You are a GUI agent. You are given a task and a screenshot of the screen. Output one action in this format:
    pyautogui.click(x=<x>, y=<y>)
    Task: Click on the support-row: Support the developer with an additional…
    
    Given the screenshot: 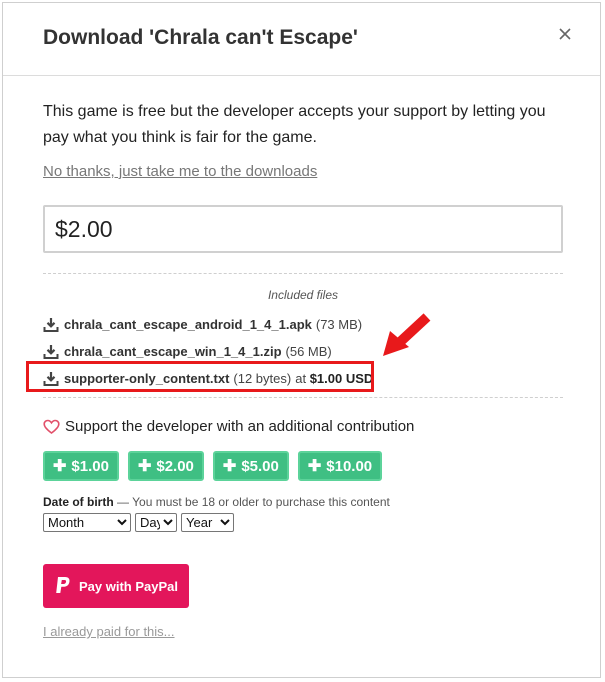 What is the action you would take?
    pyautogui.click(x=303, y=426)
    